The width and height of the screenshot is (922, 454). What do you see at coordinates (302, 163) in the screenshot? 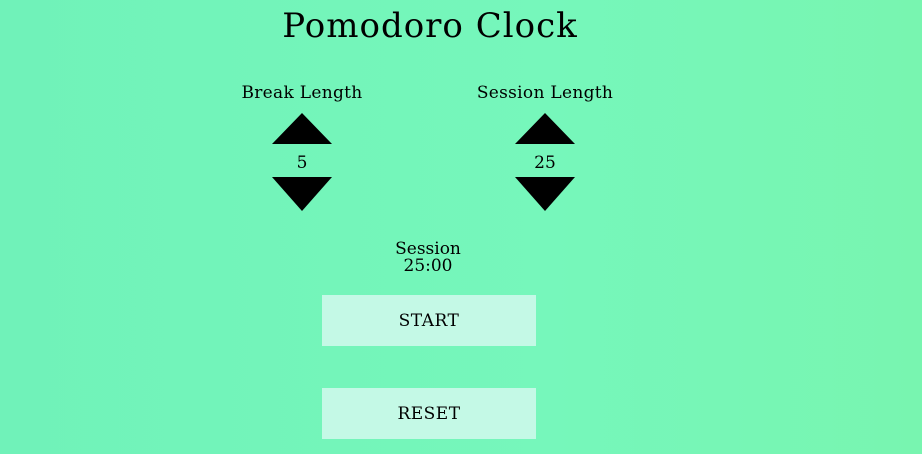
I see `break-length-value: 5` at bounding box center [302, 163].